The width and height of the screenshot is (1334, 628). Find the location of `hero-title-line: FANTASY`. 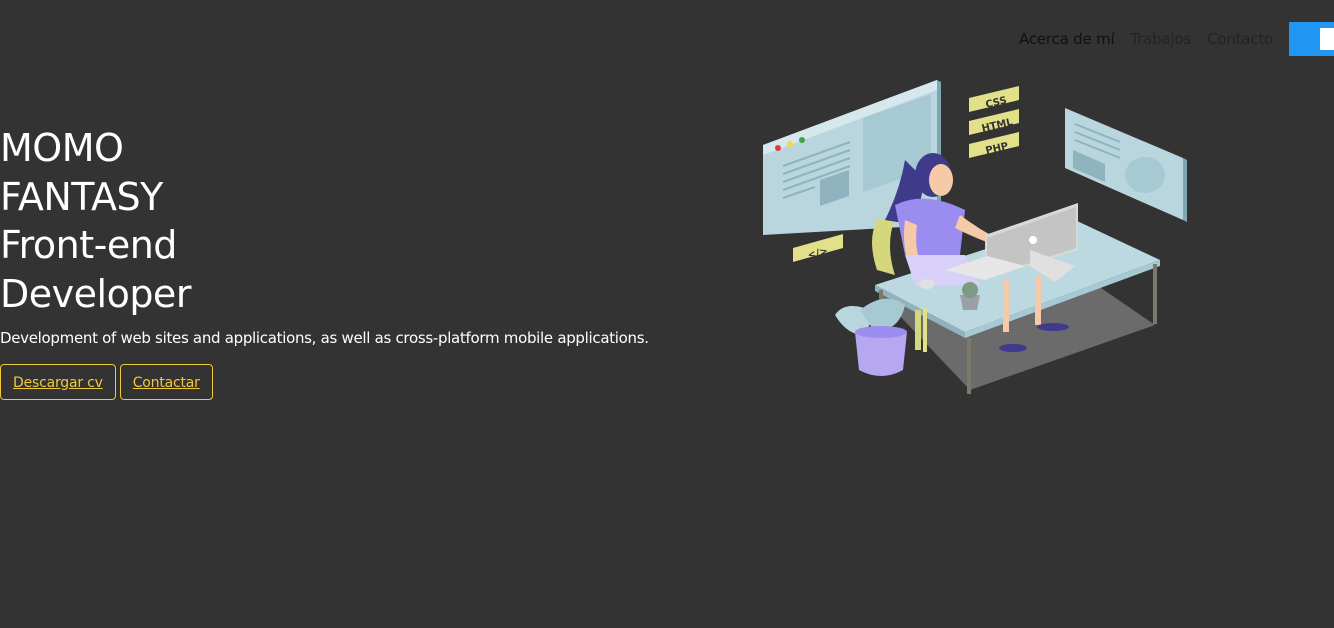

hero-title-line: FANTASY is located at coordinates (81, 196).